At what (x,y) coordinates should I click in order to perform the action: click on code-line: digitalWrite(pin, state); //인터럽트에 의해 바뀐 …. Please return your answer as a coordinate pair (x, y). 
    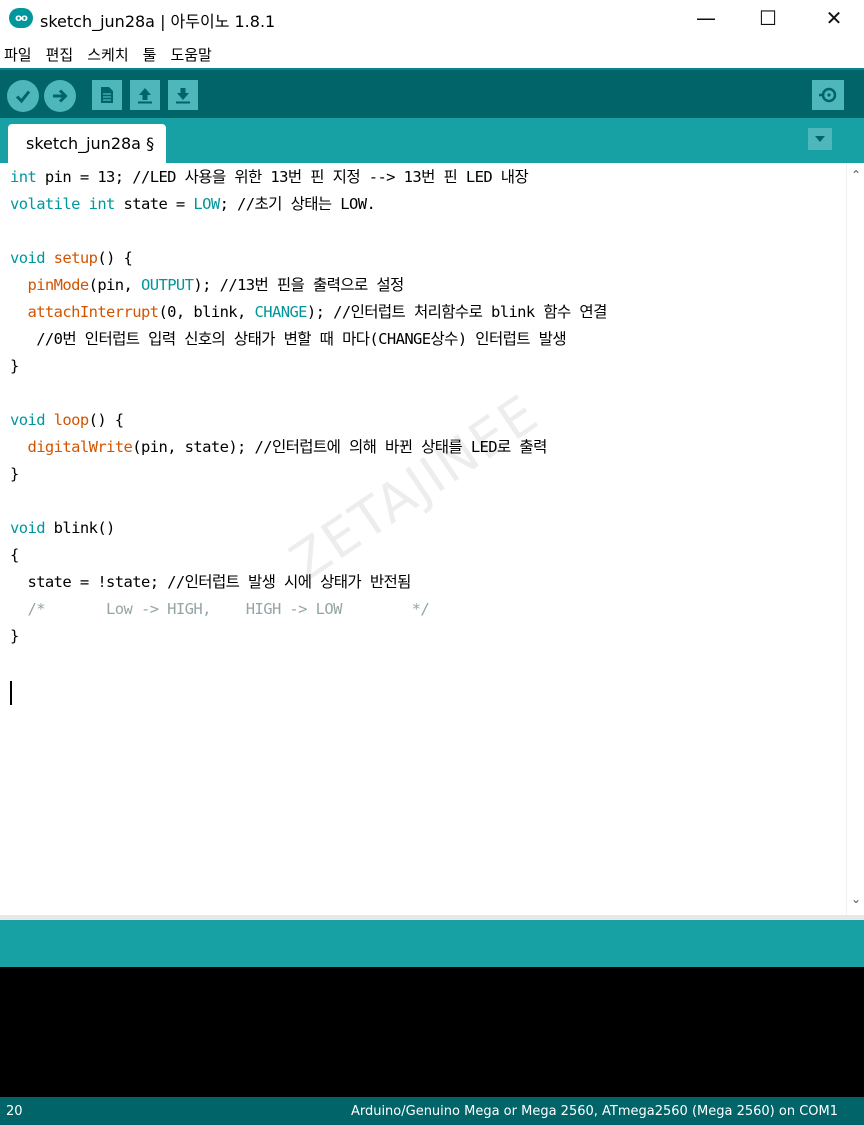
    Looking at the image, I should click on (287, 447).